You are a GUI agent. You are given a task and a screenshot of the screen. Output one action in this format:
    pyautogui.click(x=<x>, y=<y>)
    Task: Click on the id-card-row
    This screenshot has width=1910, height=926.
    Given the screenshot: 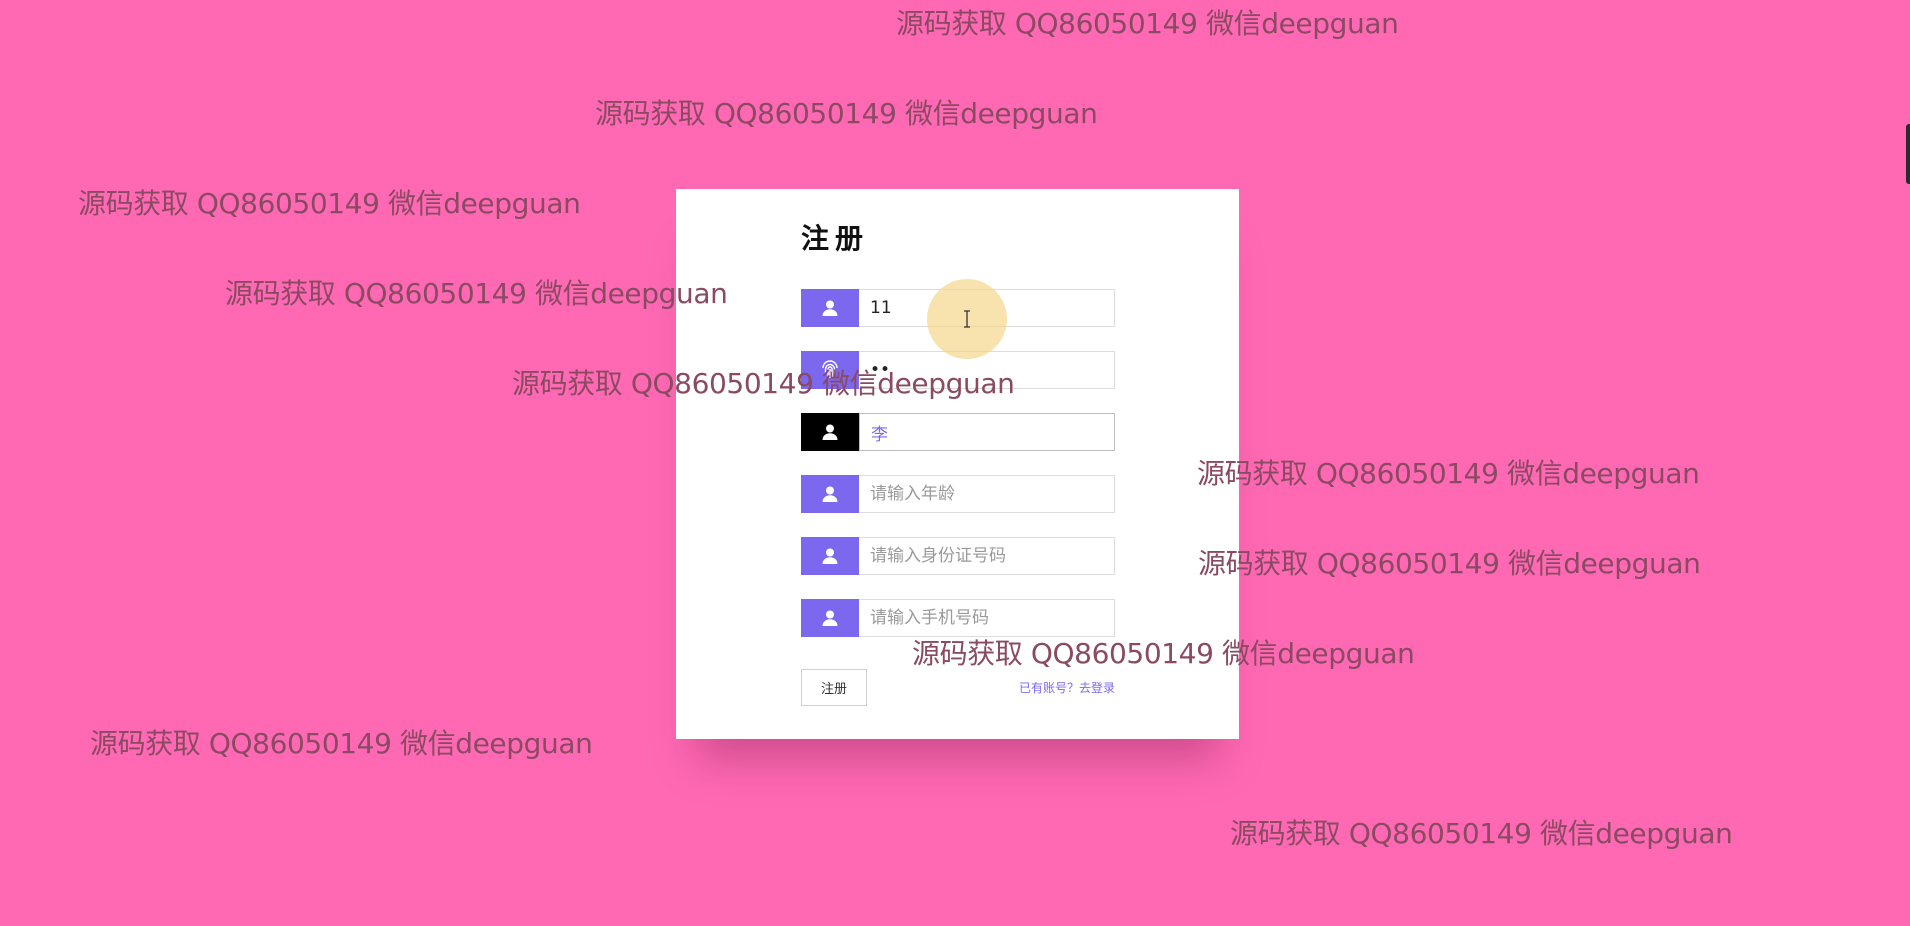 What is the action you would take?
    pyautogui.click(x=958, y=556)
    